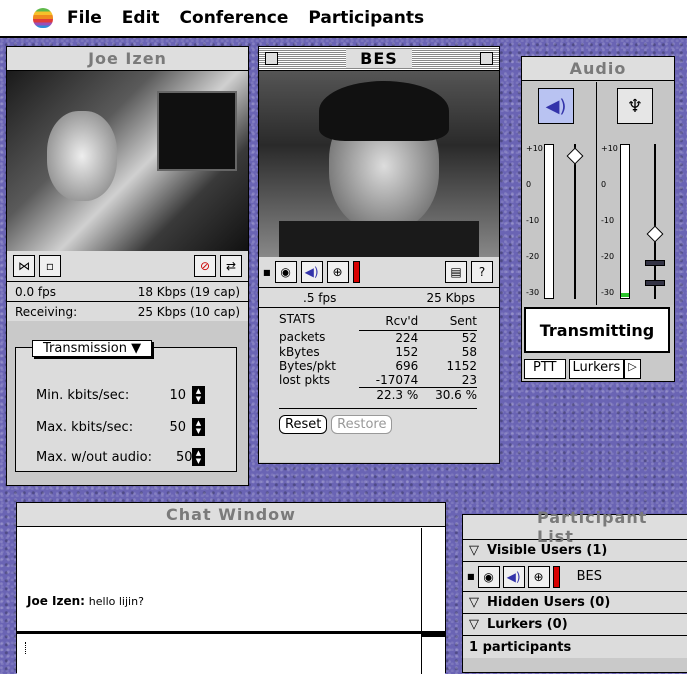 The height and width of the screenshot is (674, 687). Describe the element at coordinates (609, 148) in the screenshot. I see `scale-label: +10` at that location.